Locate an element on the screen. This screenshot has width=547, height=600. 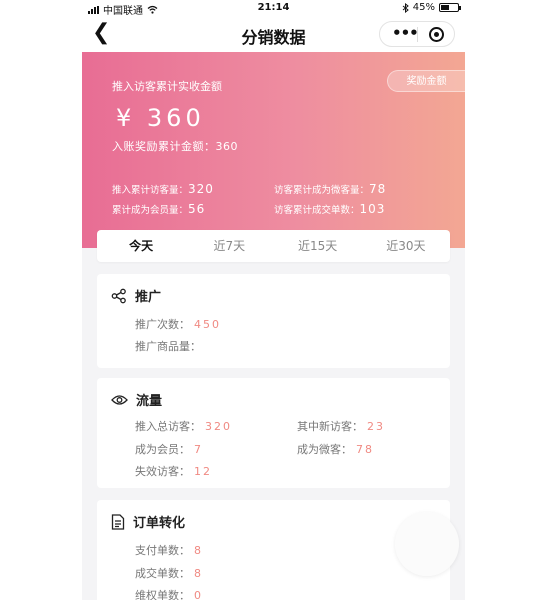
floating-action-button is located at coordinates (427, 544).